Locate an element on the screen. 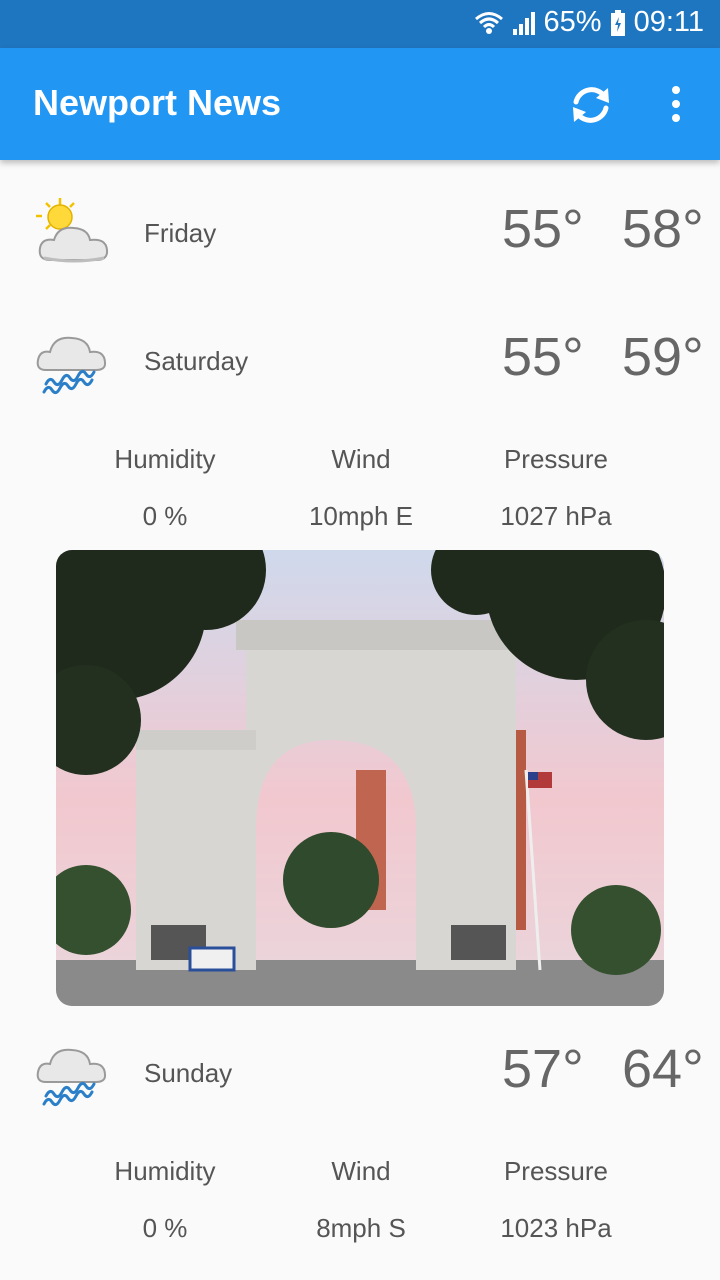  battery-icon is located at coordinates (617, 22).